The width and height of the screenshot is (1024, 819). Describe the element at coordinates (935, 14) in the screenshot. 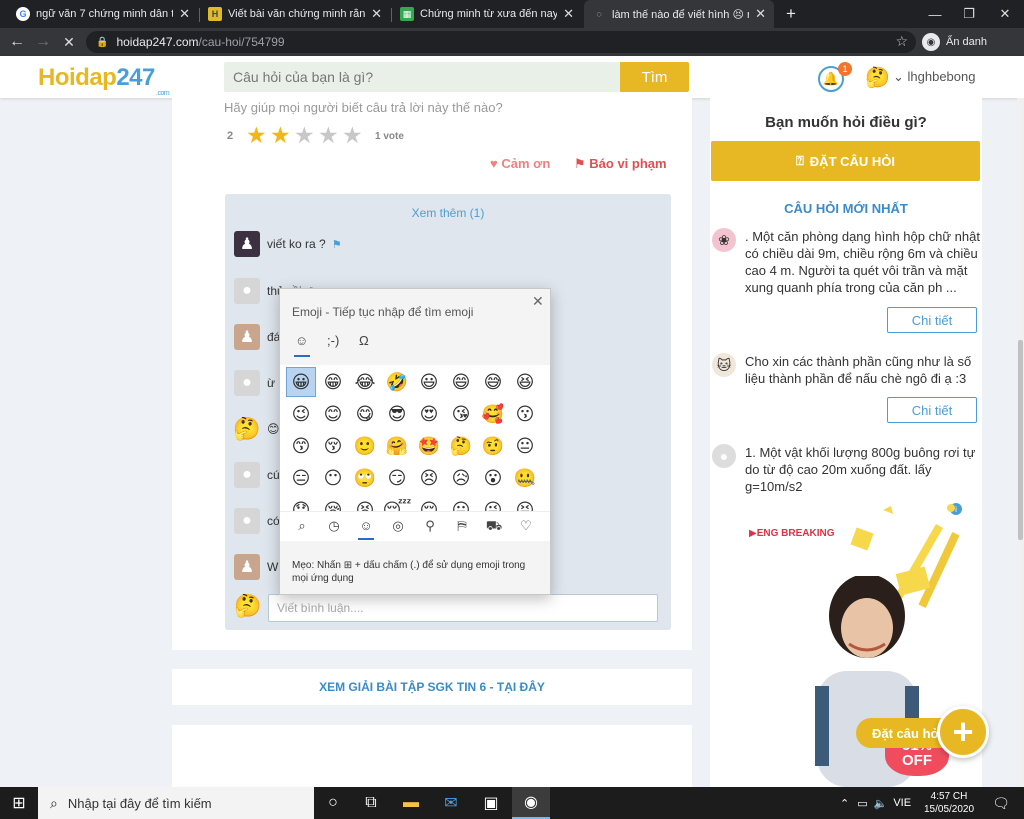

I see `minimize-icon: —` at that location.